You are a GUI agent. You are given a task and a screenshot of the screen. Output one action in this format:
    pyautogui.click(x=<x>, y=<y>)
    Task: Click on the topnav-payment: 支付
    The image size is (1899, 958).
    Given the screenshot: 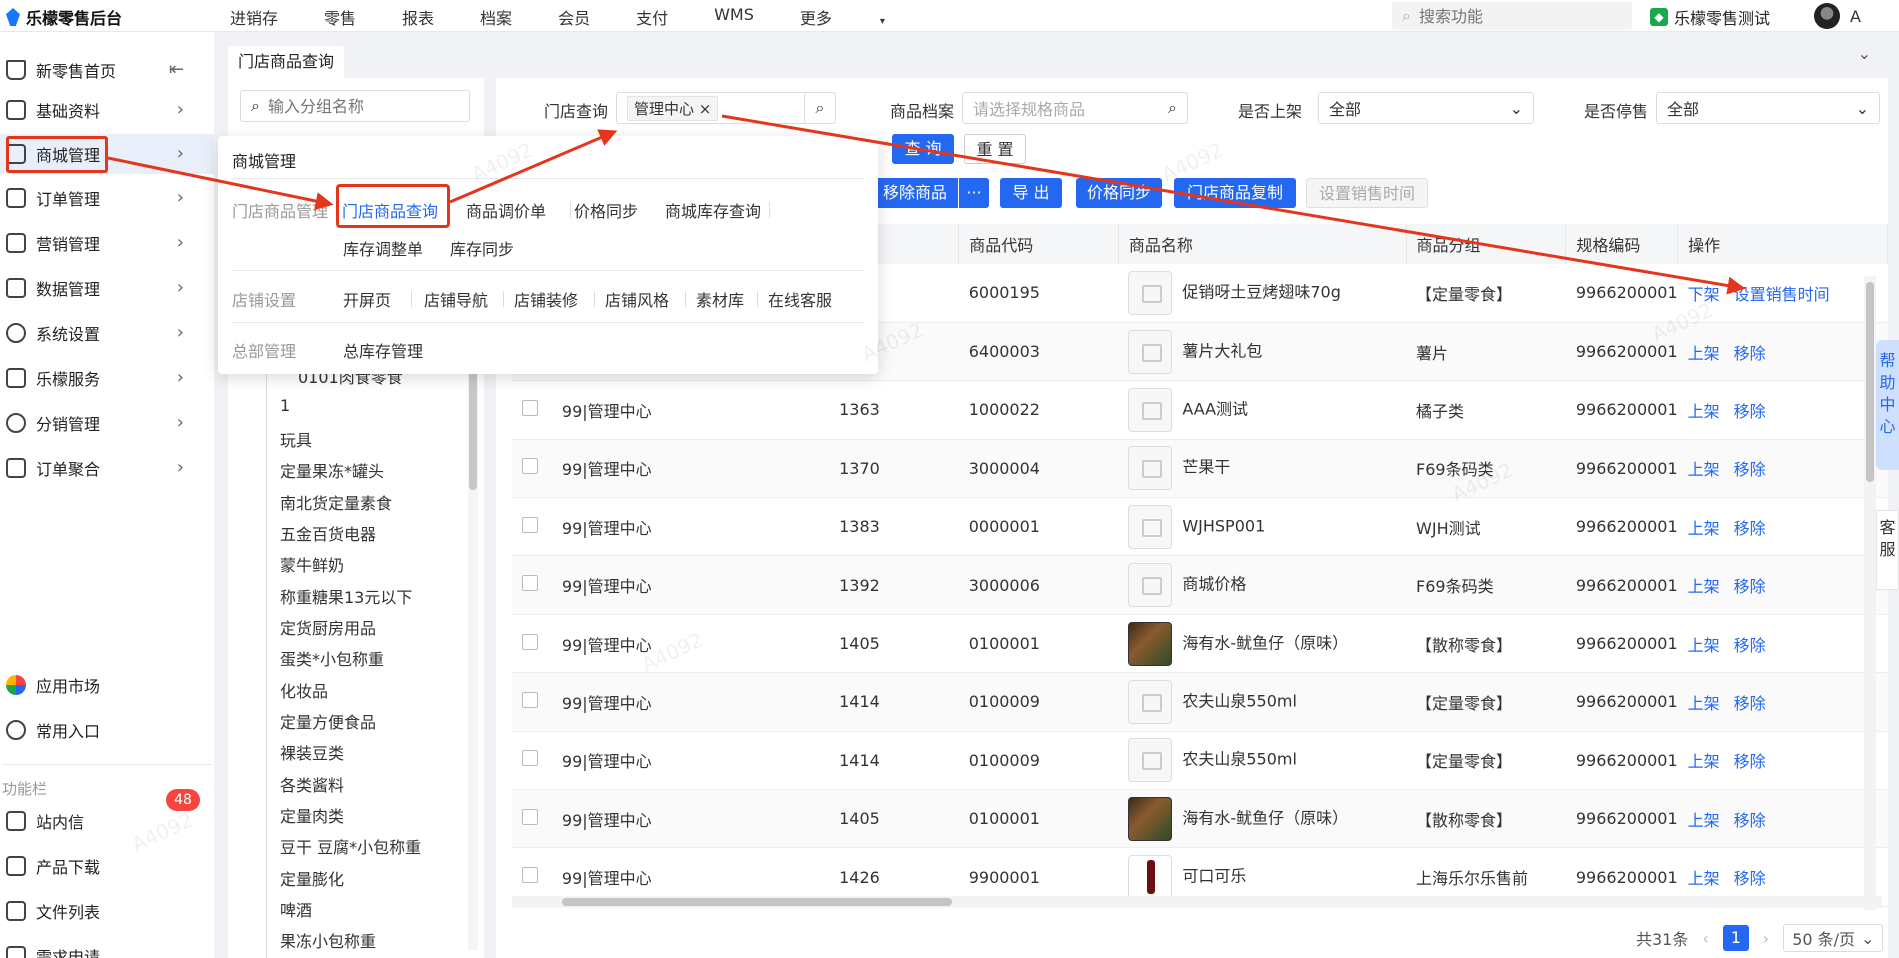 What is the action you would take?
    pyautogui.click(x=652, y=17)
    